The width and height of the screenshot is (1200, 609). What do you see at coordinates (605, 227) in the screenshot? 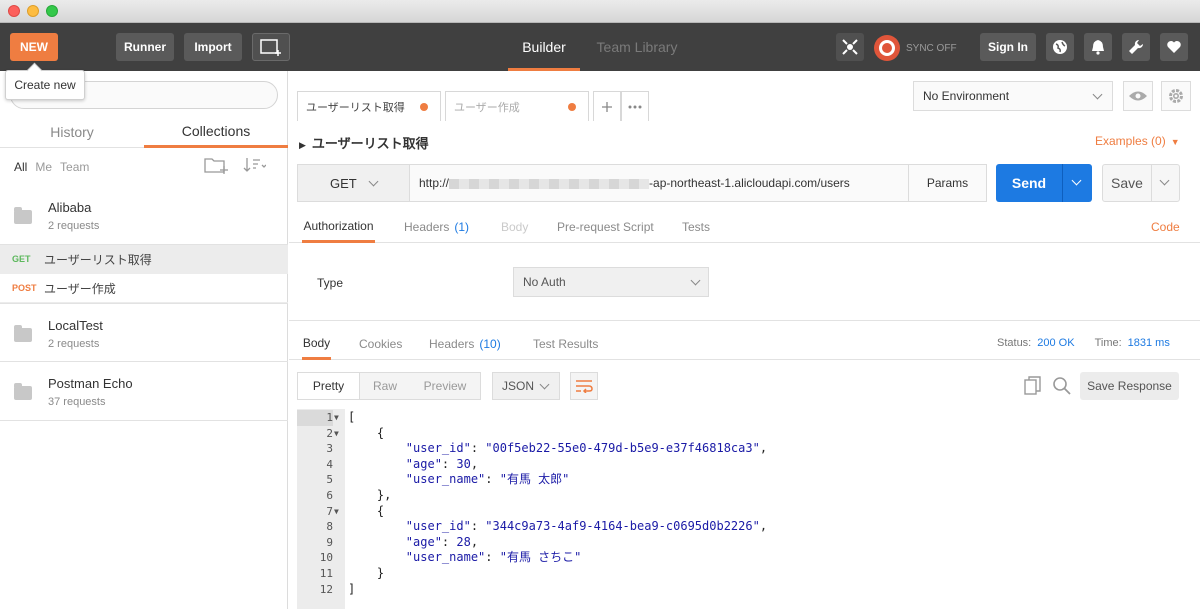
I see `tab-pre-request-script: Pre-request Script` at bounding box center [605, 227].